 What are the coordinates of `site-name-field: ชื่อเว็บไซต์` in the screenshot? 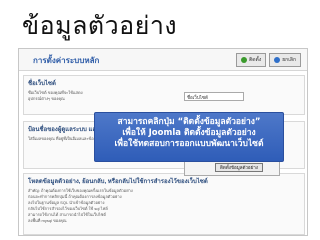 It's located at (214, 96).